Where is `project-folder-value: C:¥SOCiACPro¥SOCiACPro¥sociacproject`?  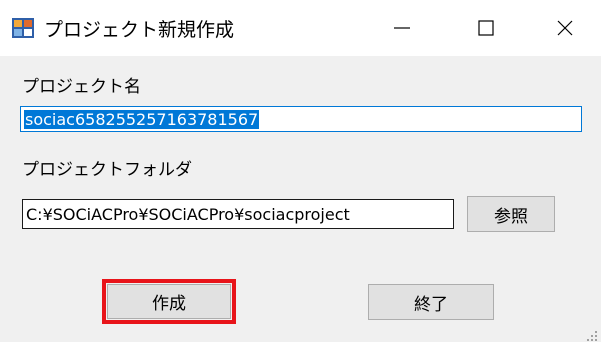 project-folder-value: C:¥SOCiACPro¥SOCiACPro¥sociacproject is located at coordinates (188, 214).